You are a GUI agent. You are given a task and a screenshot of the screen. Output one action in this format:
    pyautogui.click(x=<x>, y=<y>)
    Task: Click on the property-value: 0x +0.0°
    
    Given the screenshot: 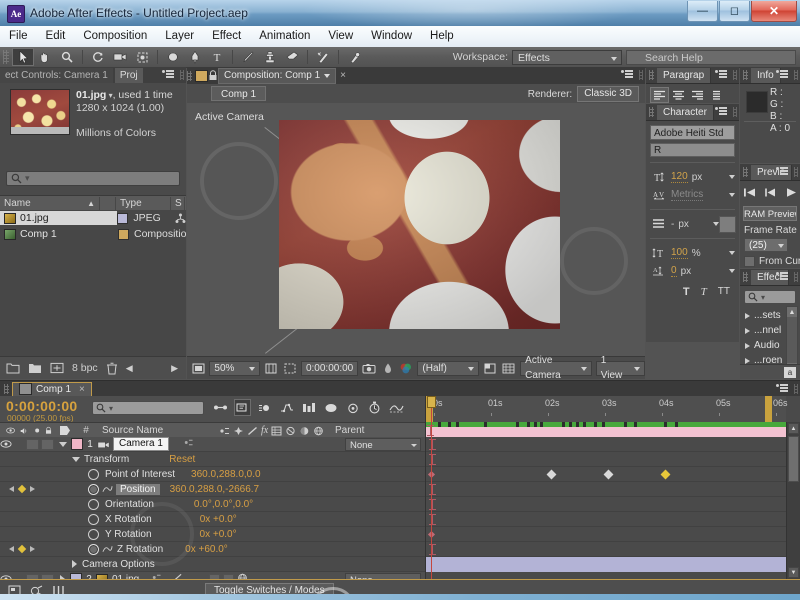 What is the action you would take?
    pyautogui.click(x=218, y=519)
    